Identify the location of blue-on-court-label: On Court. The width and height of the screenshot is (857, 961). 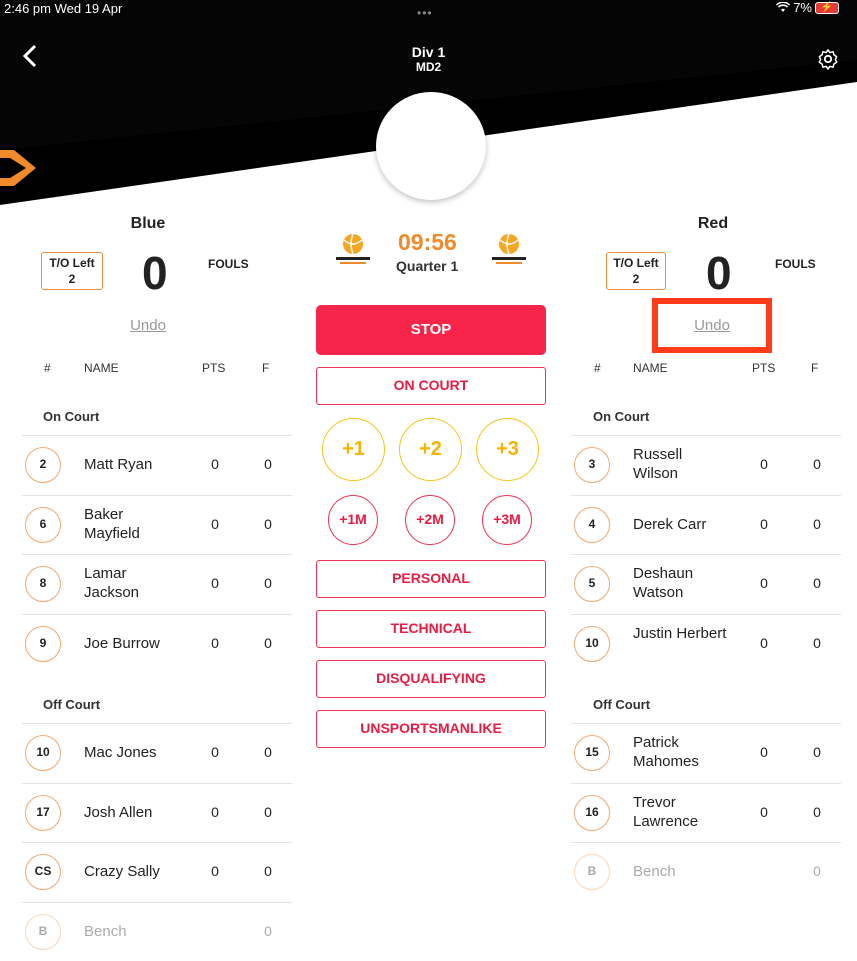
(71, 416).